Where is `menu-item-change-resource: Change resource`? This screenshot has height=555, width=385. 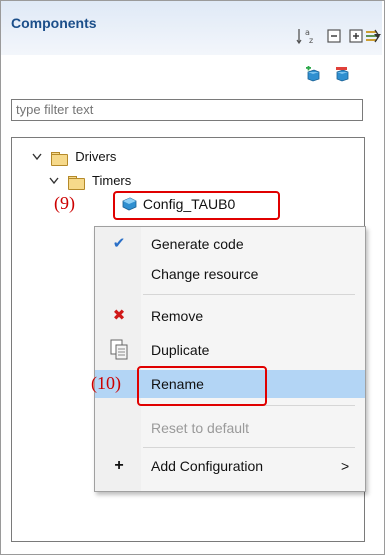
menu-item-change-resource: Change resource is located at coordinates (230, 274).